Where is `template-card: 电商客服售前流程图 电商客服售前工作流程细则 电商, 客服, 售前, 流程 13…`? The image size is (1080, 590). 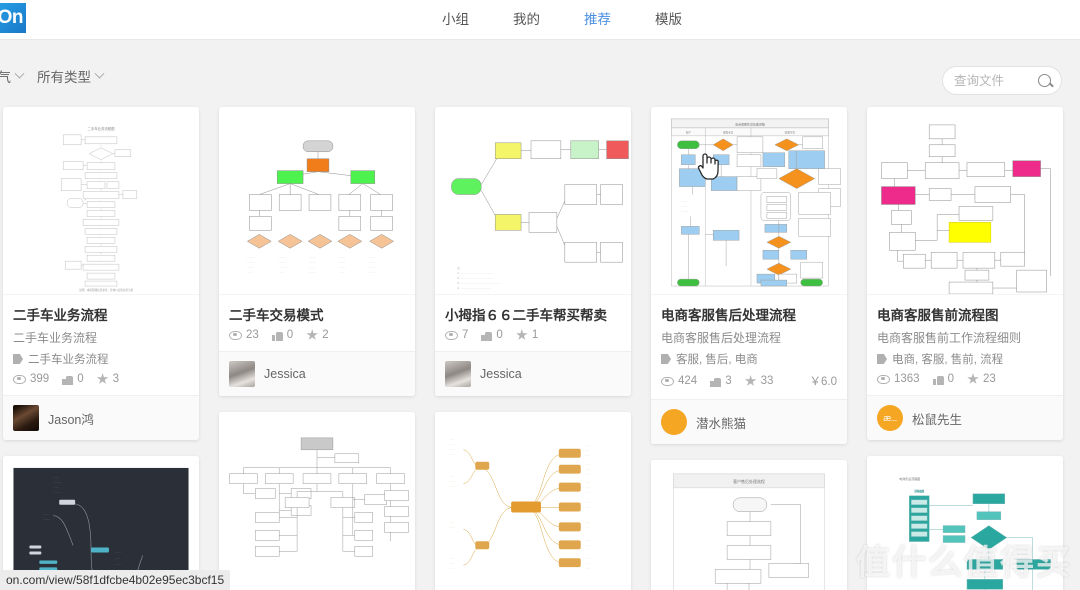
template-card: 电商客服售前流程图 电商客服售前工作流程细则 电商, 客服, 售前, 流程 13… is located at coordinates (965, 273).